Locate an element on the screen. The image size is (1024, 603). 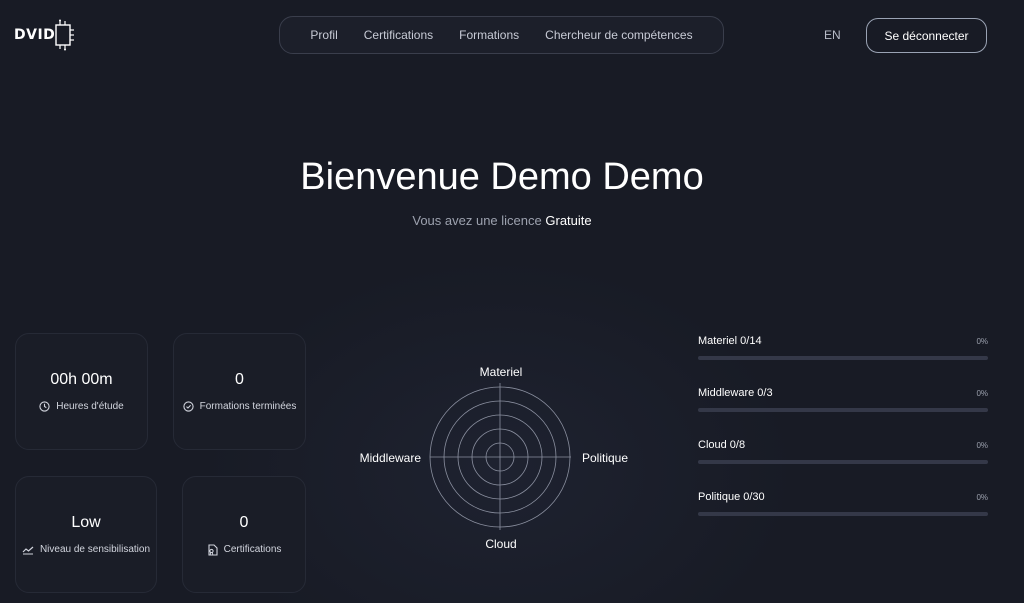
progress-middleware: Middleware 0/3 0% is located at coordinates (843, 399).